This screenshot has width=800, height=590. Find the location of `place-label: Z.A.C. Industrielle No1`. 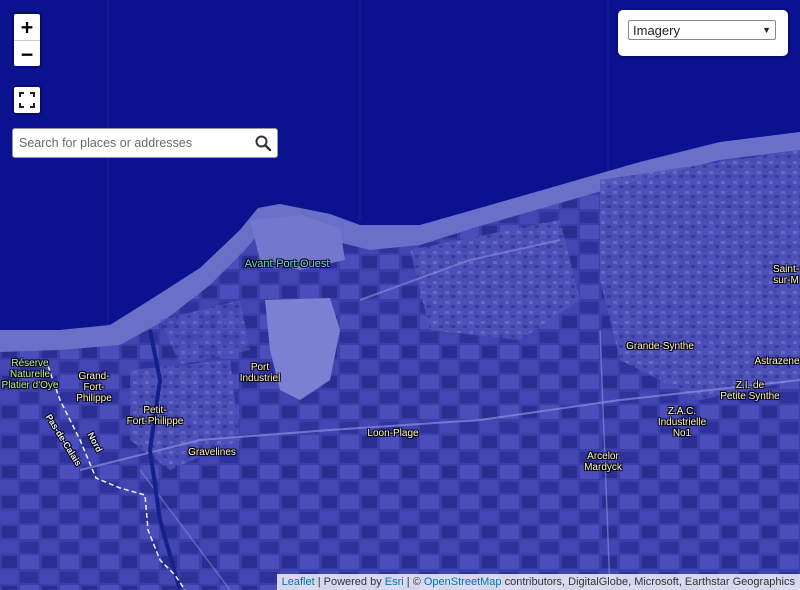

place-label: Z.A.C. Industrielle No1 is located at coordinates (682, 422).